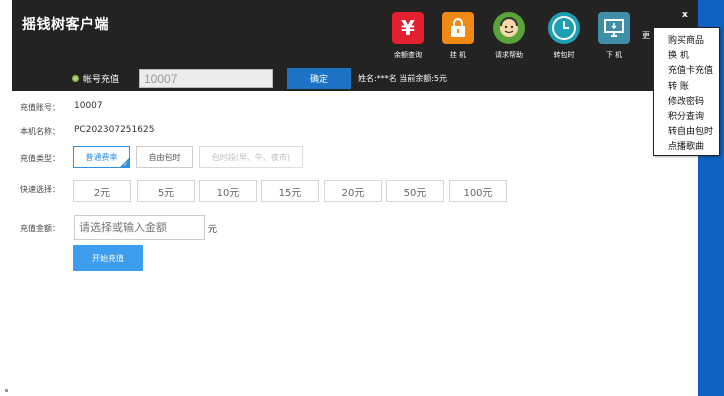 The width and height of the screenshot is (724, 396). I want to click on account-input, so click(206, 78).